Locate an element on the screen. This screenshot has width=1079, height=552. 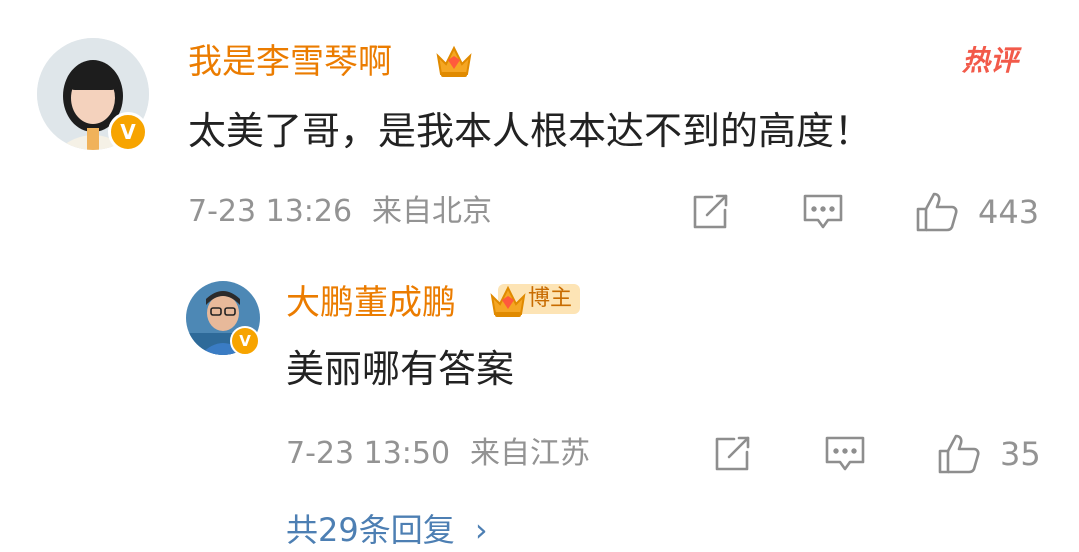
reply-timestamp: 7-23 13:50 is located at coordinates (368, 453).